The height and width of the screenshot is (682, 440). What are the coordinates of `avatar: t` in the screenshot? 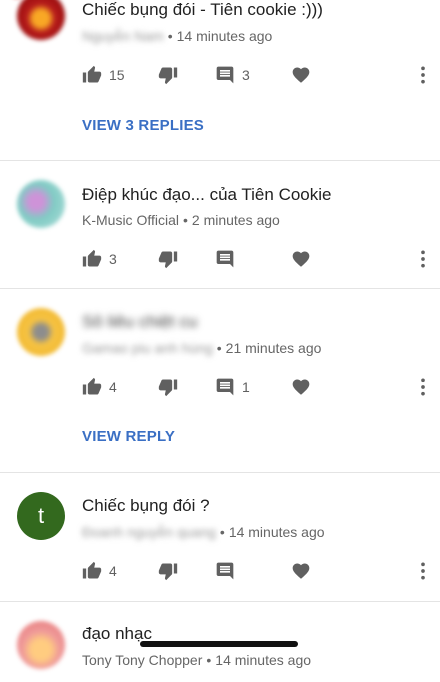 It's located at (41, 516).